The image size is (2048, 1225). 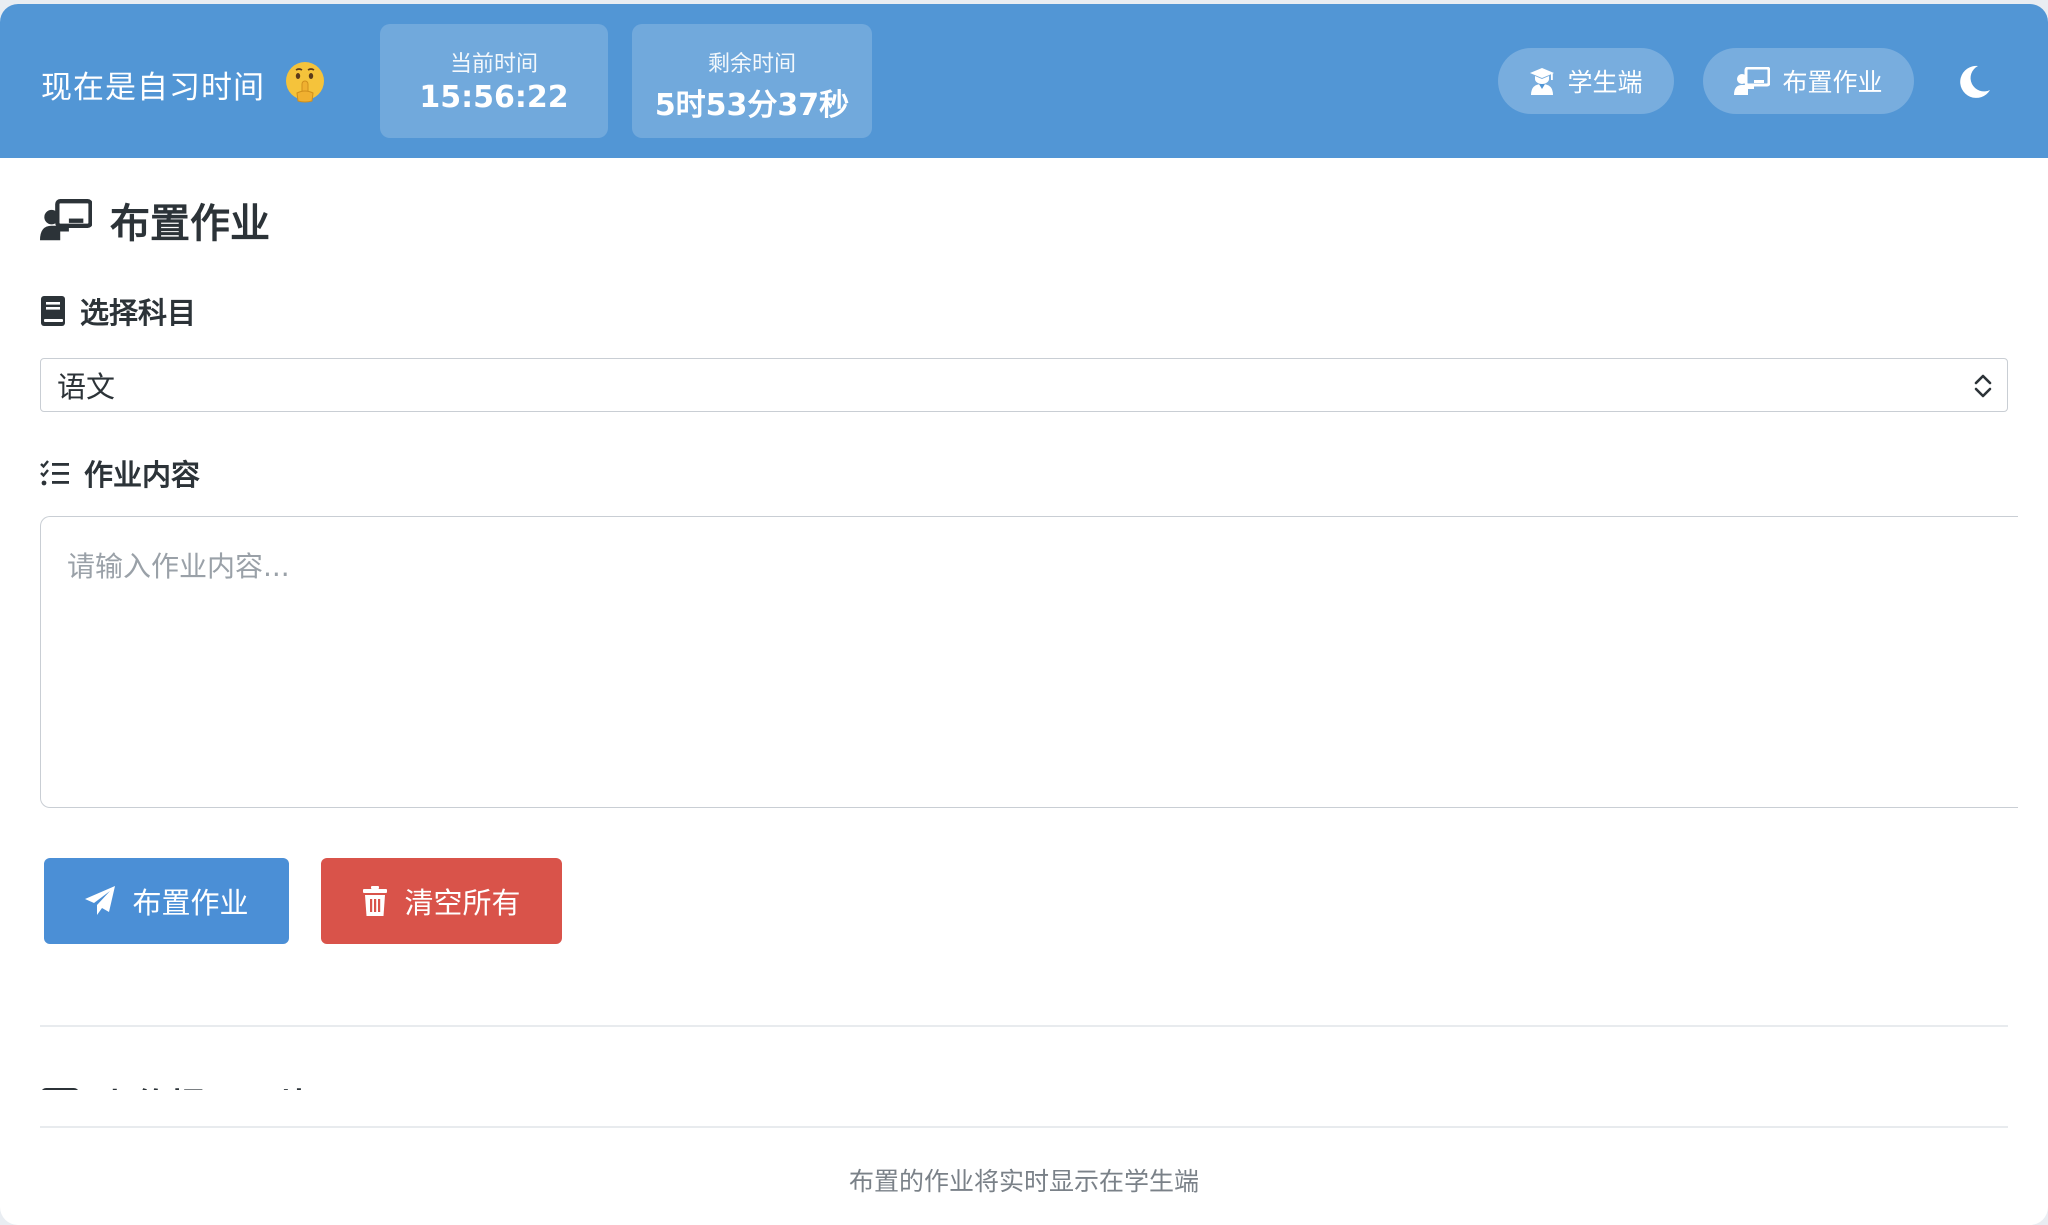 What do you see at coordinates (493, 64) in the screenshot?
I see `current-time-label: 当前时间` at bounding box center [493, 64].